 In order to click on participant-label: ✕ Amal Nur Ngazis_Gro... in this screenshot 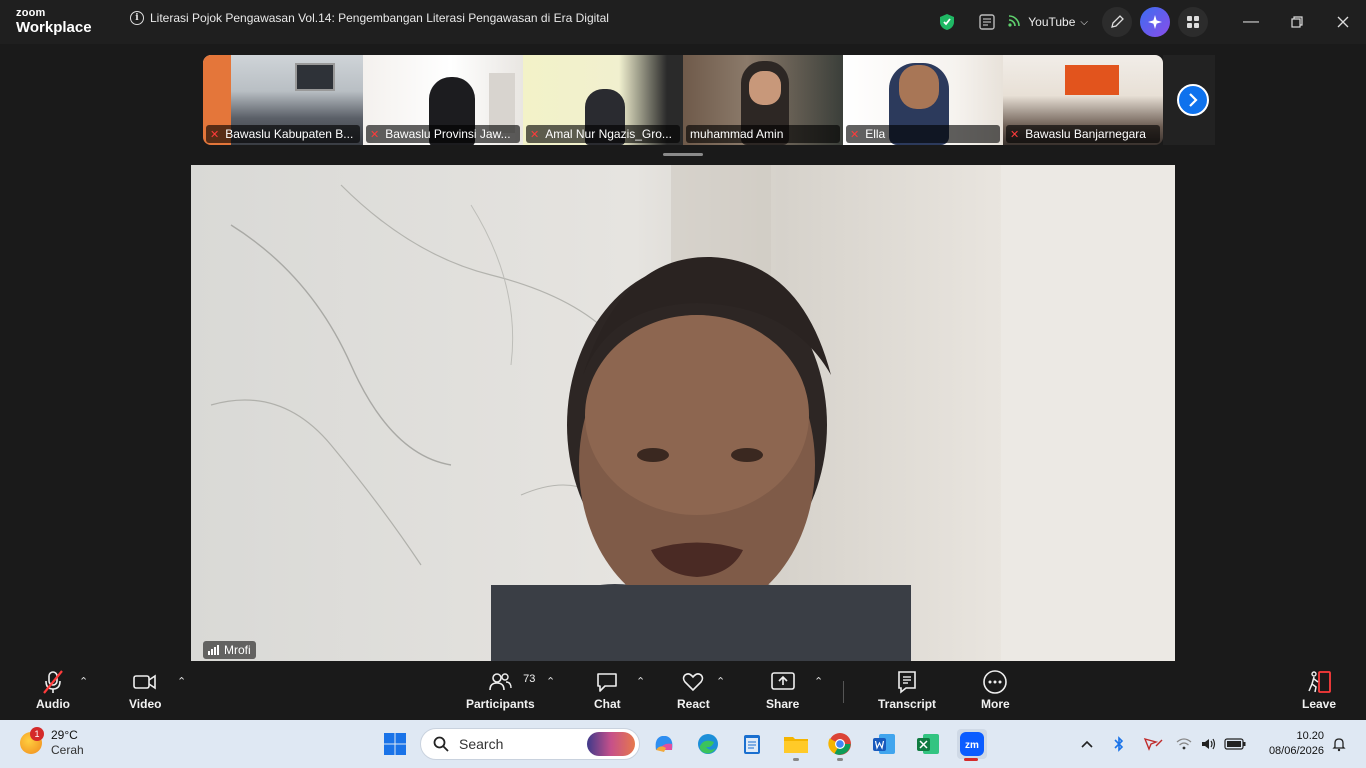, I will do `click(603, 134)`.